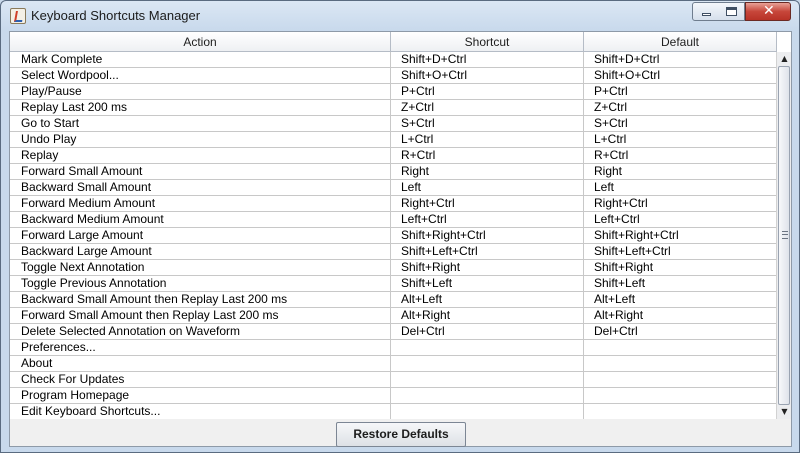  I want to click on table-row: Backward Small Amount Left Left, so click(393, 188).